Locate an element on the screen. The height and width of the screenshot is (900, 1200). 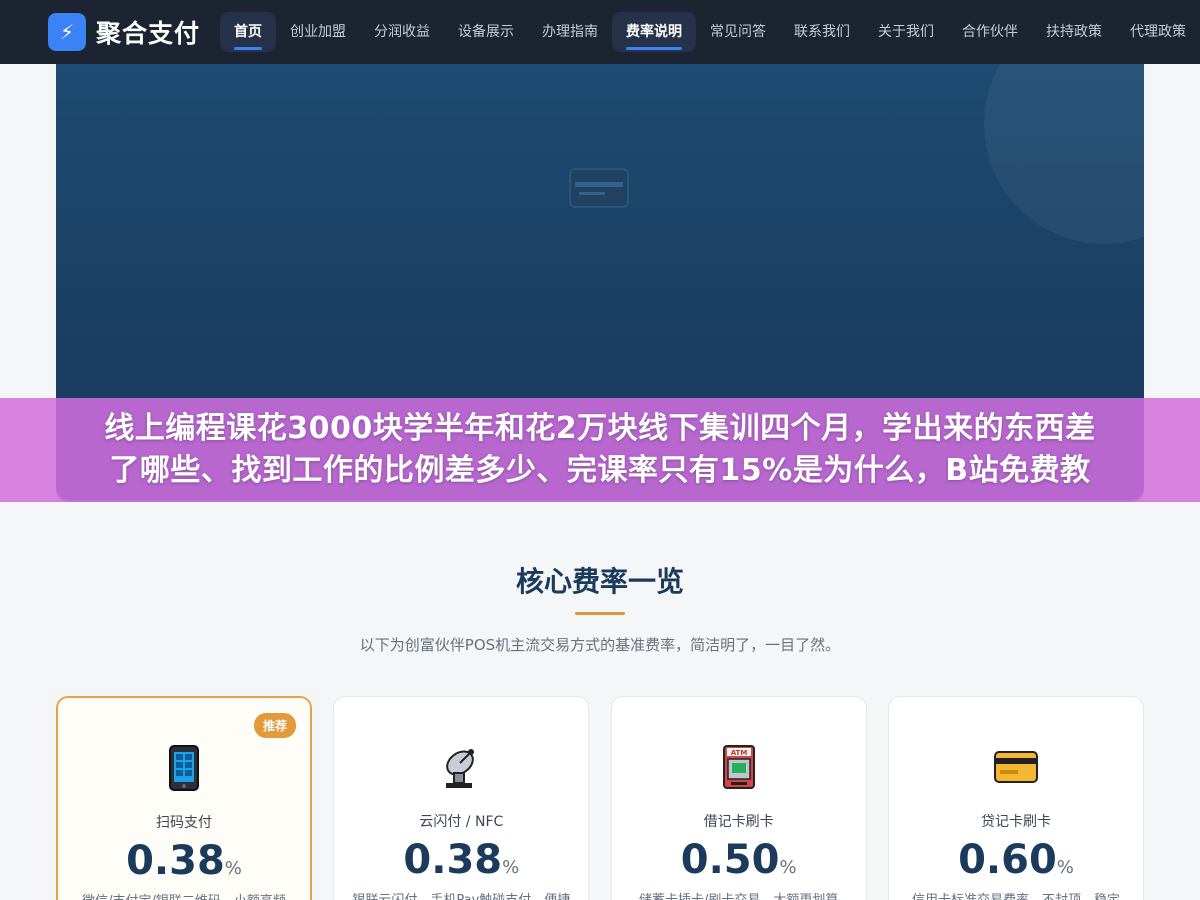
nav-item-franchise: 创业加盟 is located at coordinates (318, 32).